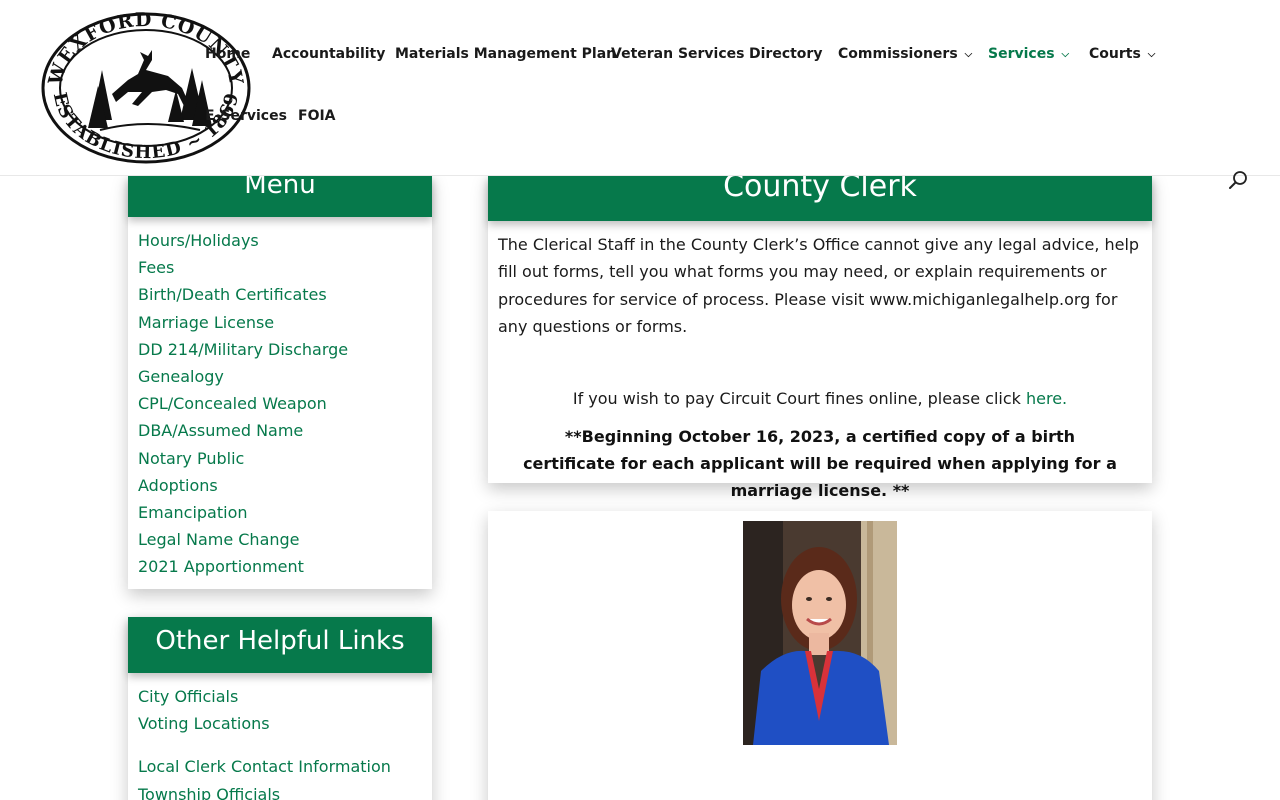 Image resolution: width=1280 pixels, height=800 pixels. What do you see at coordinates (1046, 398) in the screenshot?
I see `pay-fines-link: here.` at bounding box center [1046, 398].